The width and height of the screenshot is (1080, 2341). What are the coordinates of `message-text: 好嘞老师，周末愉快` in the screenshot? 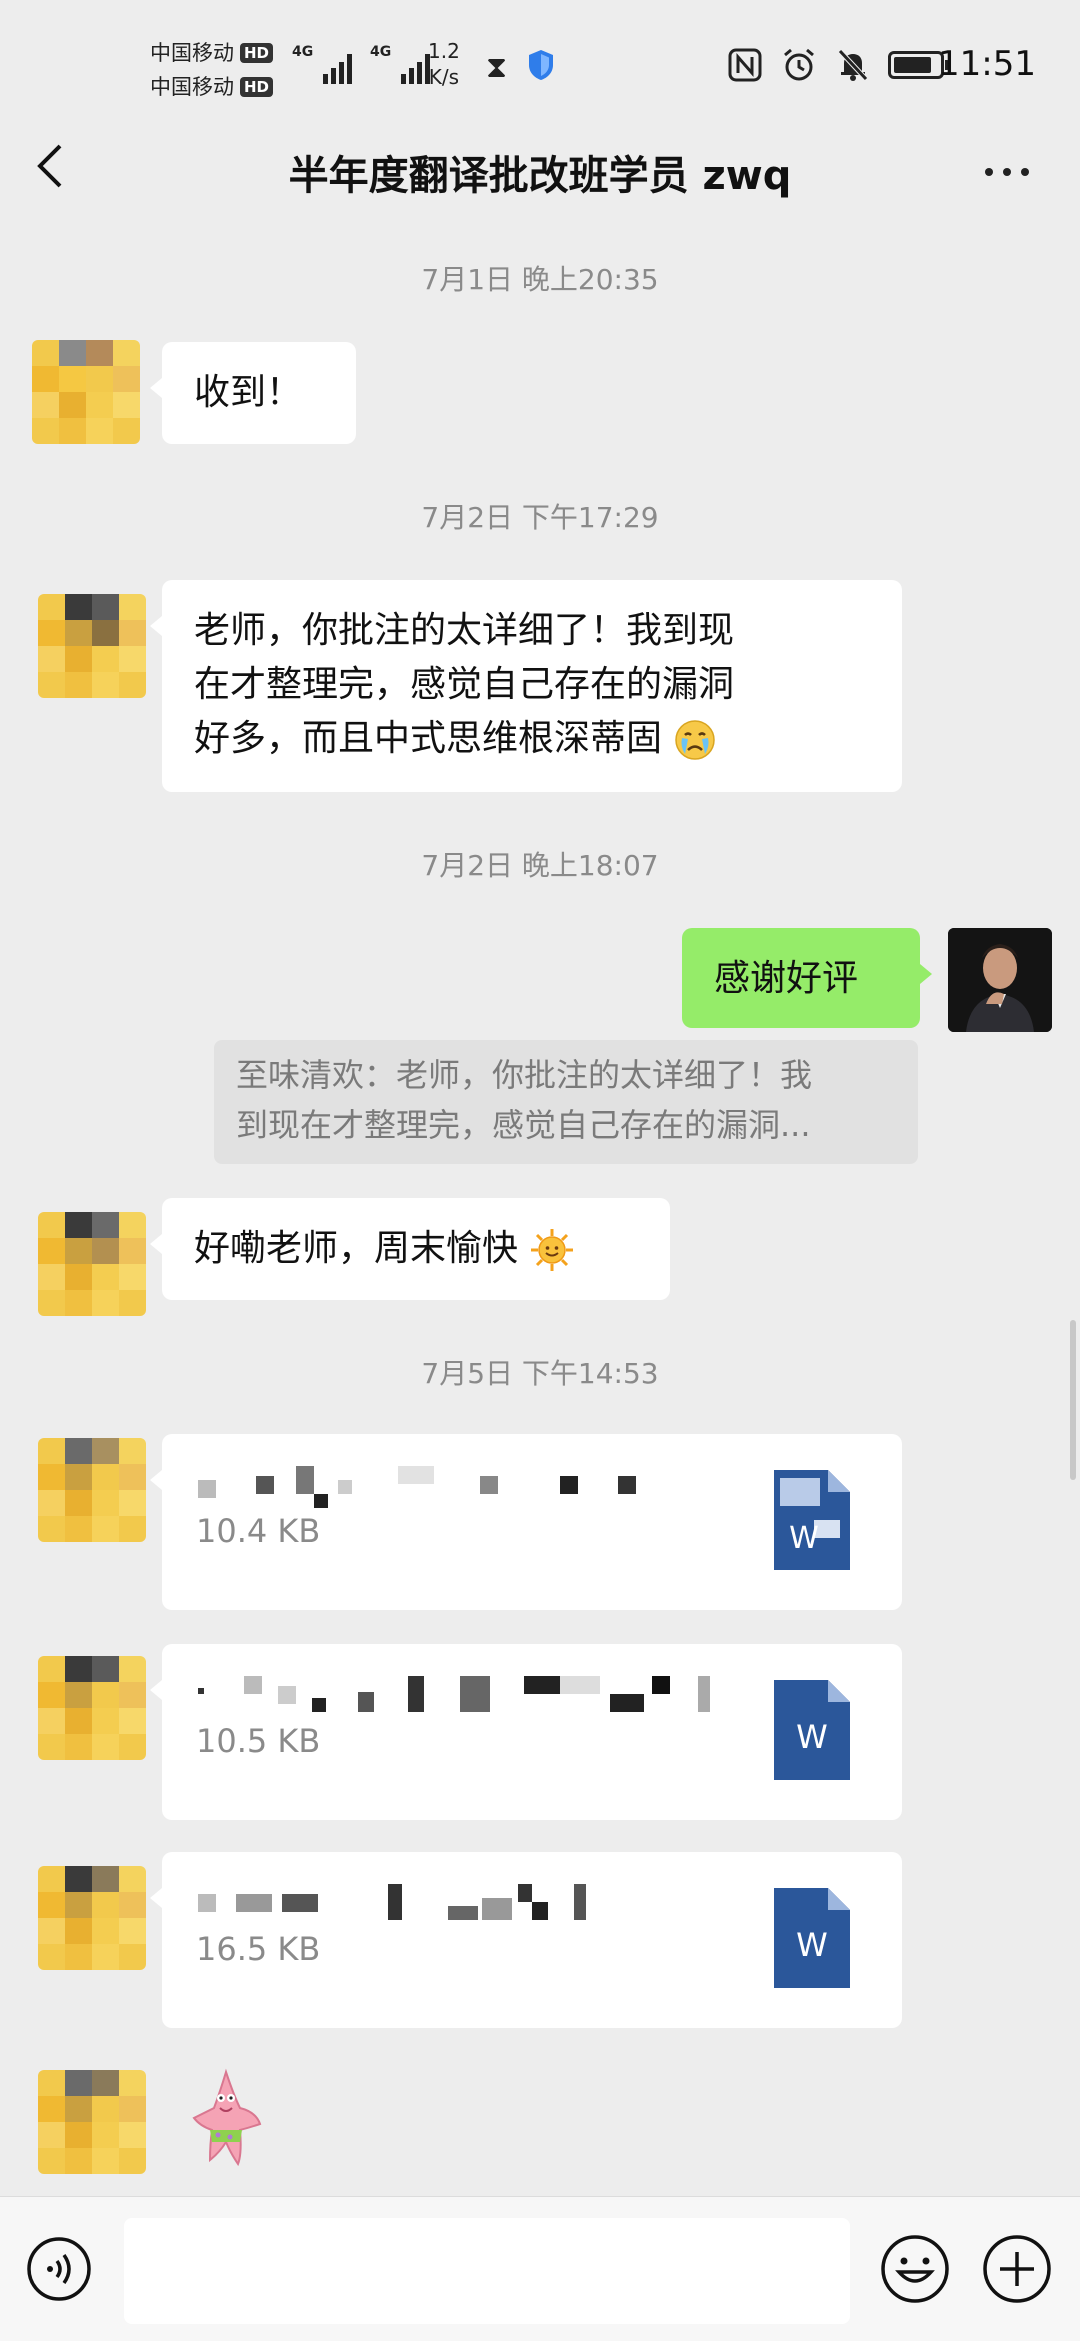 It's located at (384, 1249).